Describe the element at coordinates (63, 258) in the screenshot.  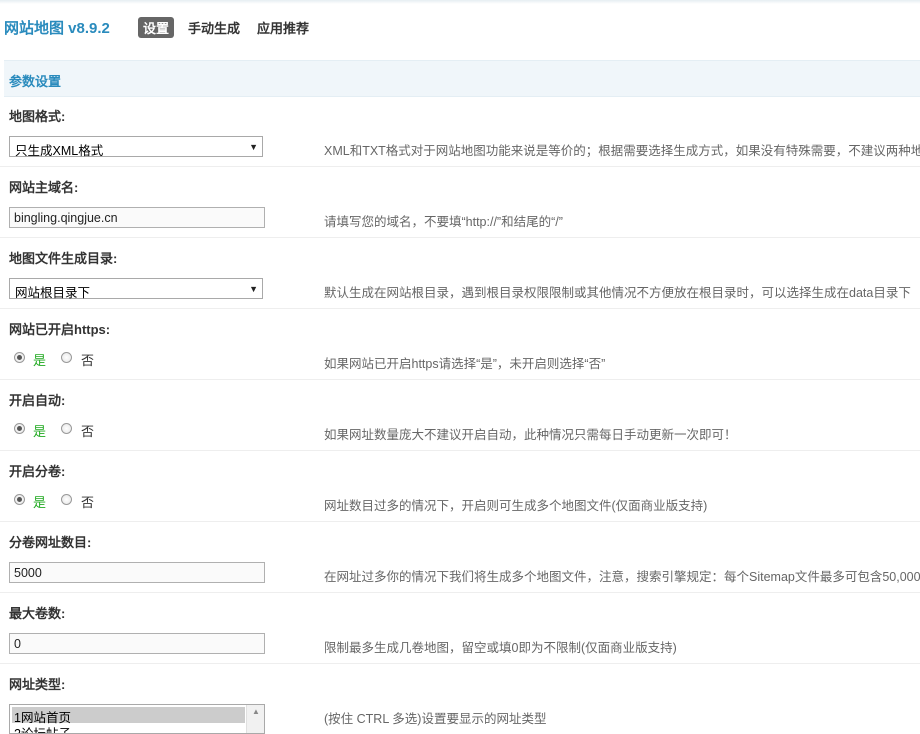
I see `output-dir-label: 地图文件生成目录:` at that location.